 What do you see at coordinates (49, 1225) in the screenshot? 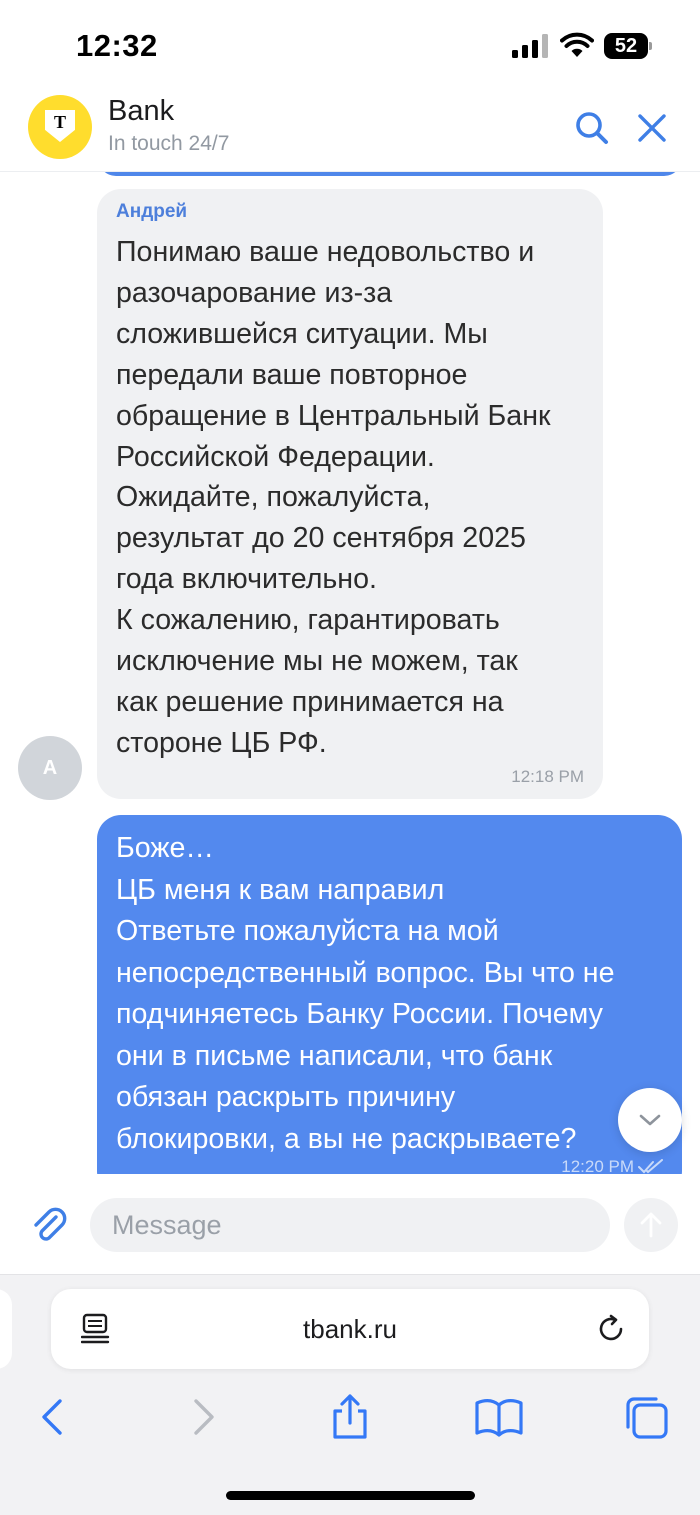
I see `paperclip-icon` at bounding box center [49, 1225].